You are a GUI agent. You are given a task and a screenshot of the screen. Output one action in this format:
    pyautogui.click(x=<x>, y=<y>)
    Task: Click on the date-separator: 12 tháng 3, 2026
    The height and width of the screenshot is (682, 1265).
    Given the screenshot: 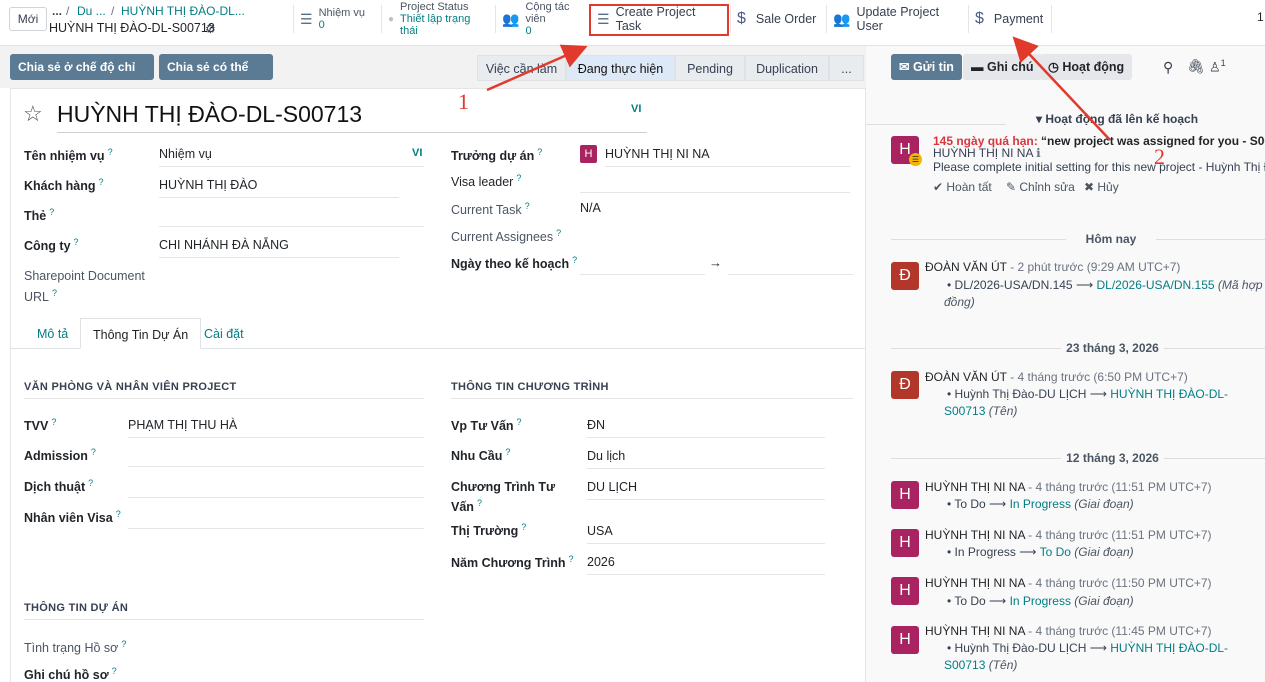 What is the action you would take?
    pyautogui.click(x=1112, y=458)
    